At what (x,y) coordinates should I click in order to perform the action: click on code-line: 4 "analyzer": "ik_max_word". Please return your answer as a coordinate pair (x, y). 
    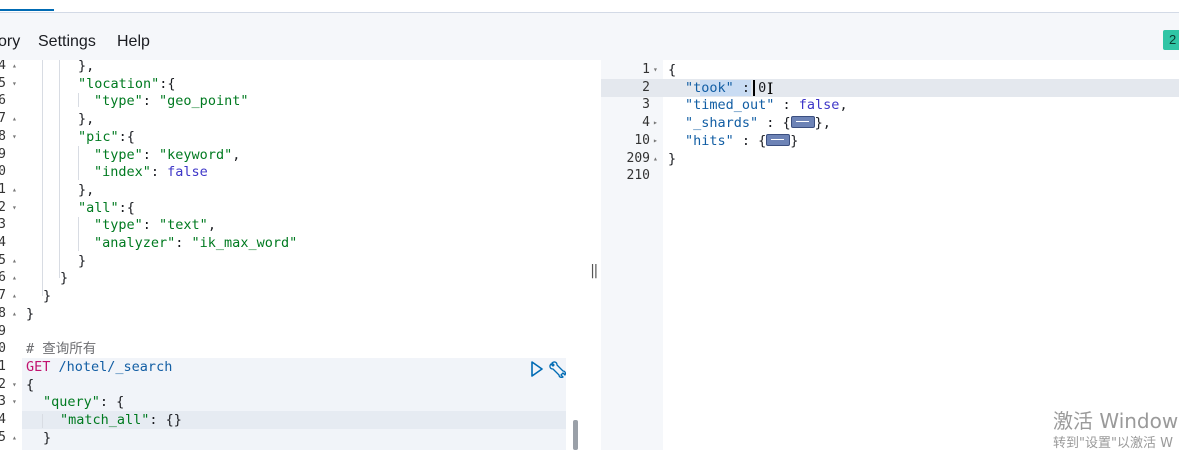
    Looking at the image, I should click on (291, 243).